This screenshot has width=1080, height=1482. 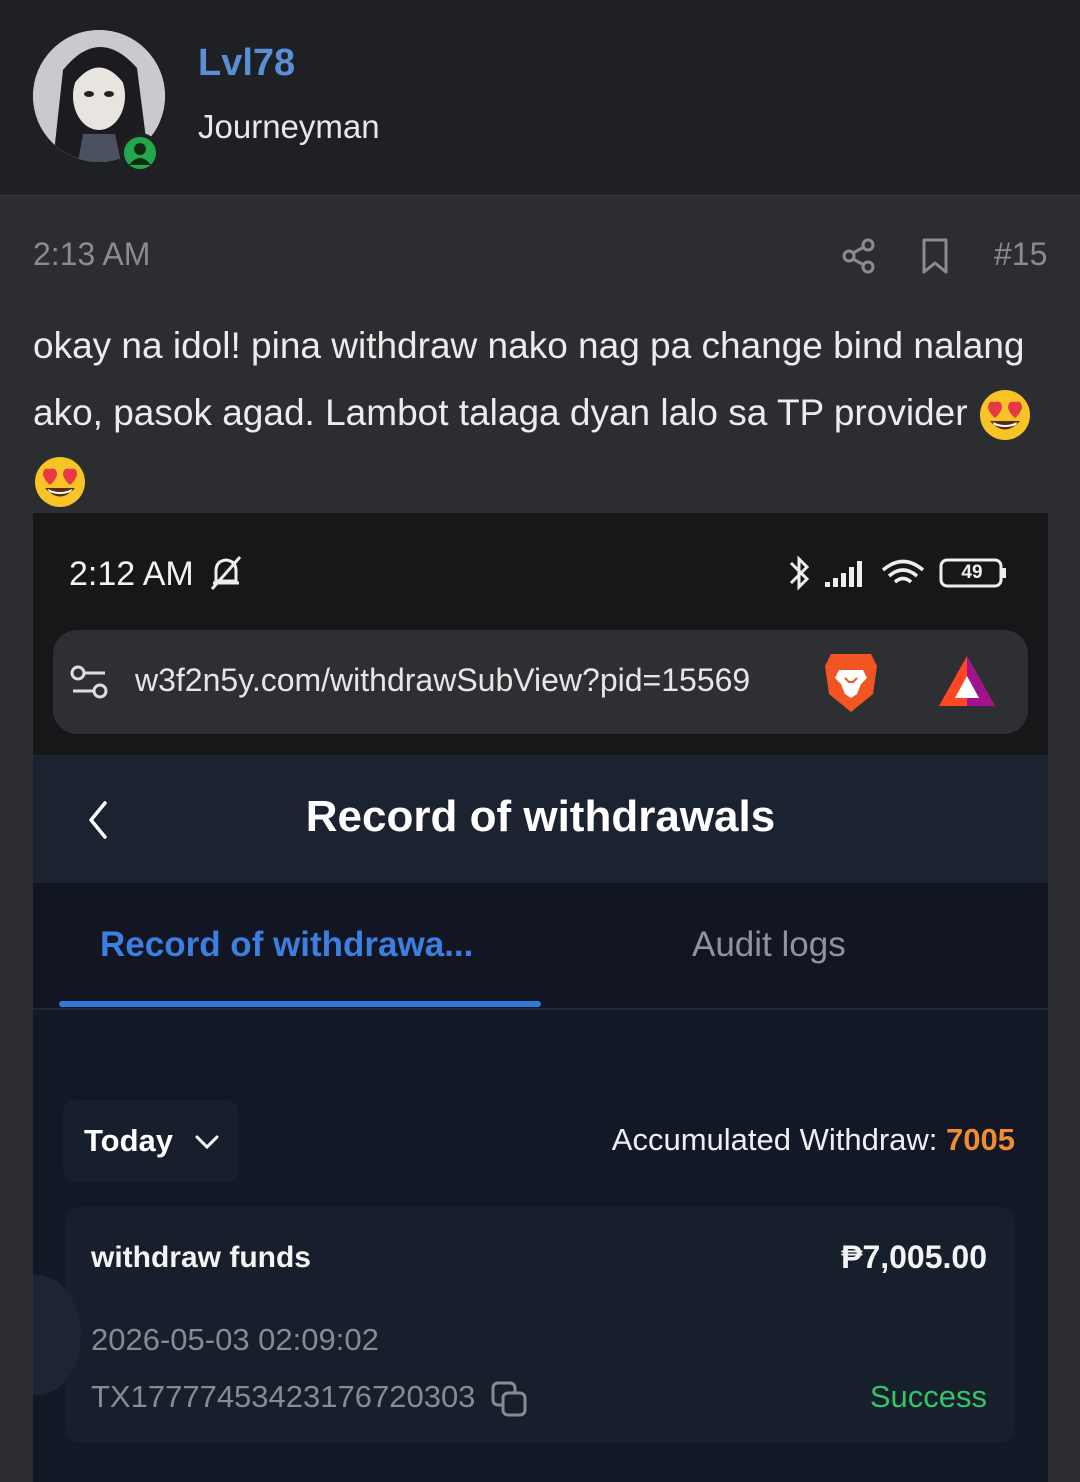 I want to click on user-icon, so click(x=140, y=154).